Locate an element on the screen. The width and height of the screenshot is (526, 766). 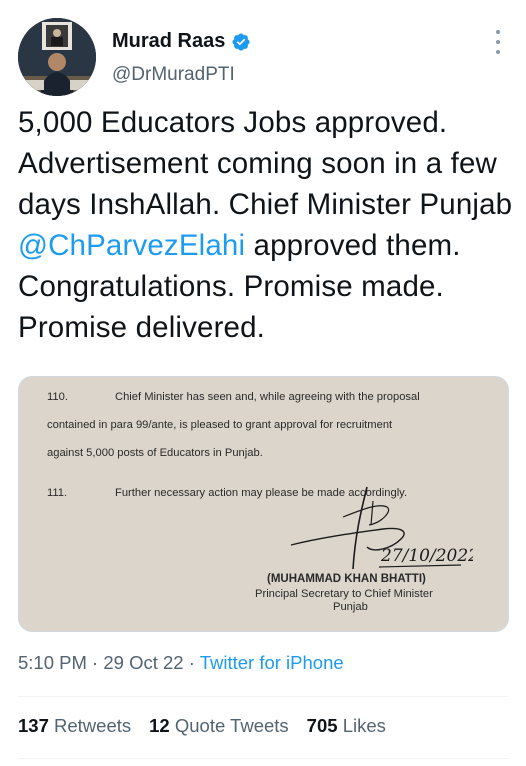
quote-tweets-stat: 12 Quote Tweets is located at coordinates (219, 726).